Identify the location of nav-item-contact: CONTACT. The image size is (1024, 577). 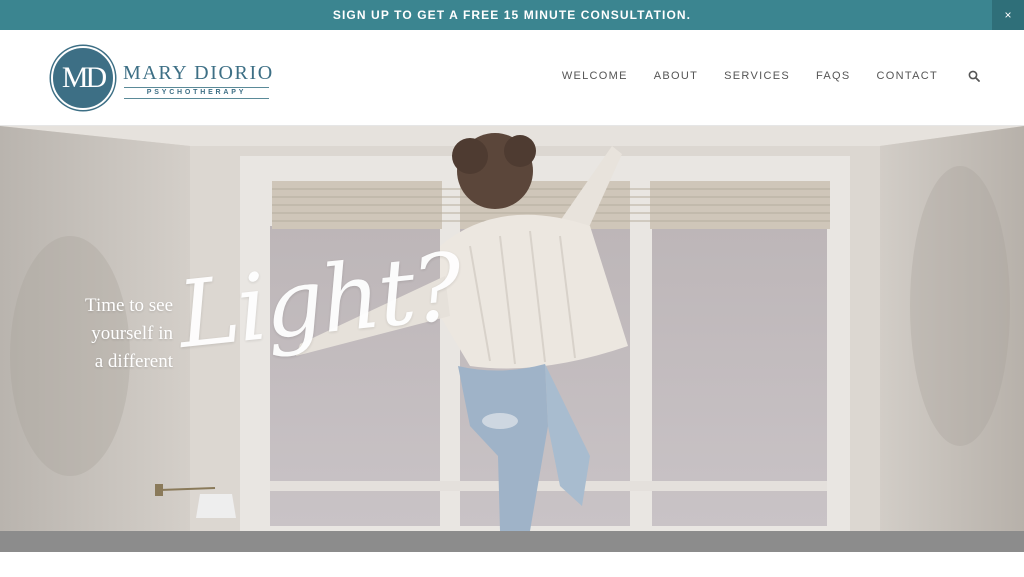
(907, 76).